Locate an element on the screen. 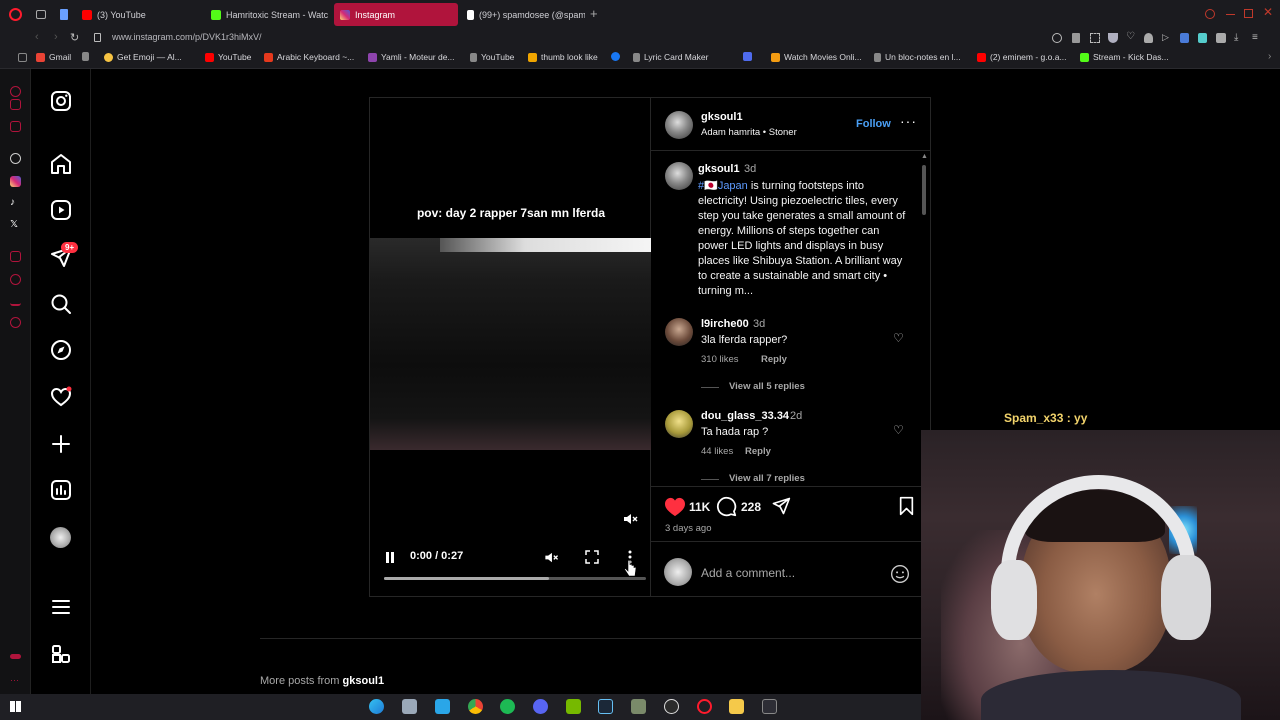  like-heart-icon is located at coordinates (675, 507).